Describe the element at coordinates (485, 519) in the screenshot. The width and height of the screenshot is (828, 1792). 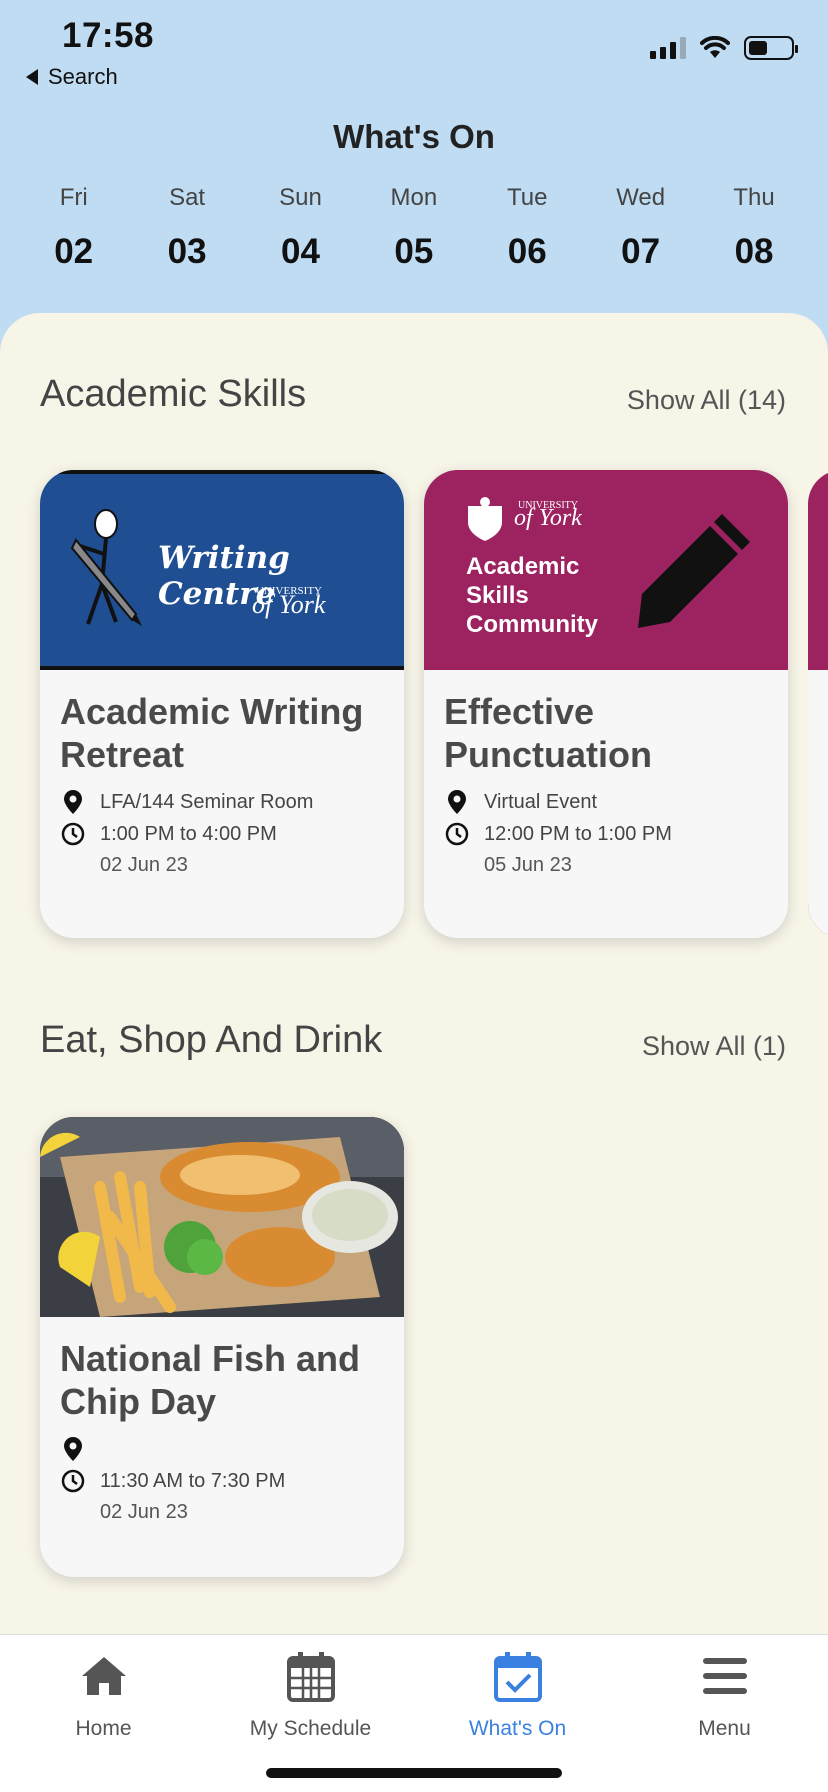
I see `crest-icon` at that location.